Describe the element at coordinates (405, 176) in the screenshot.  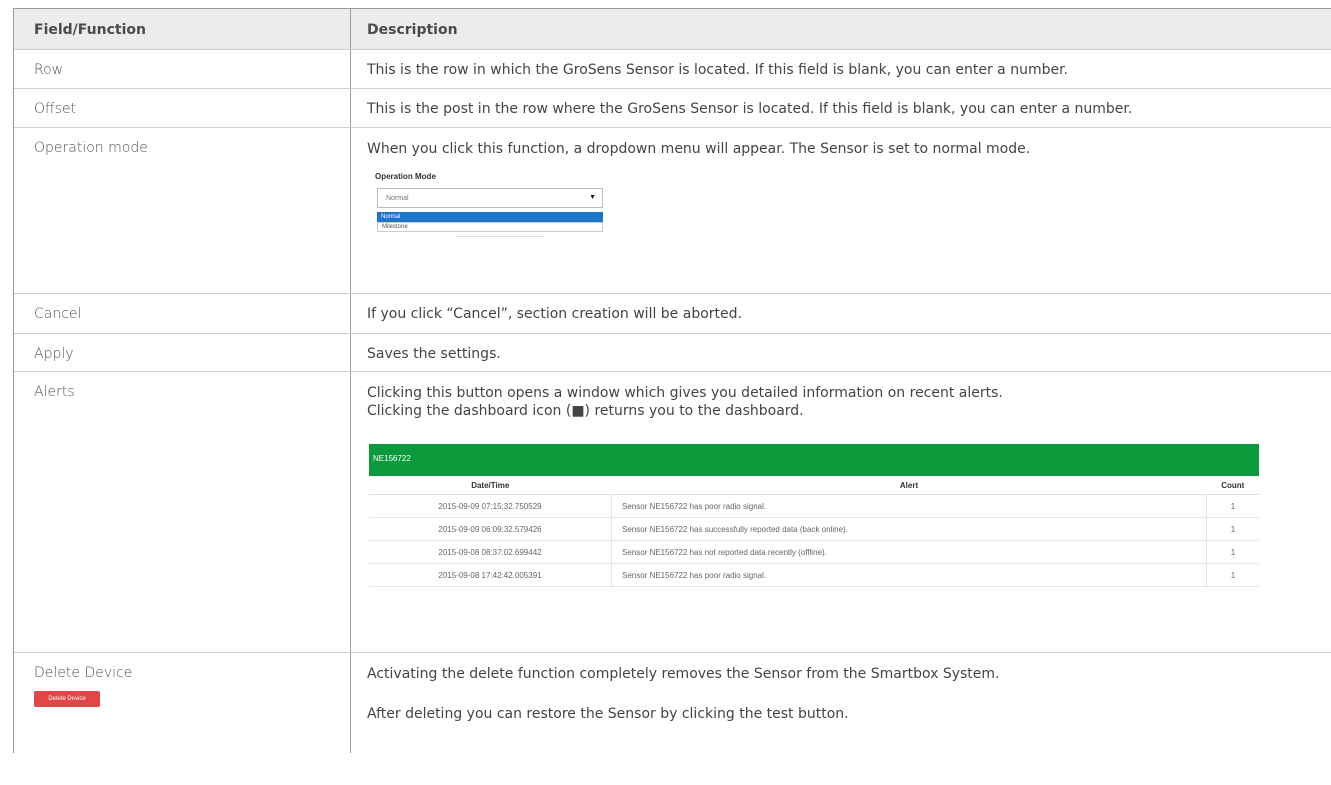
I see `operation-mode-label: Operation Mode` at that location.